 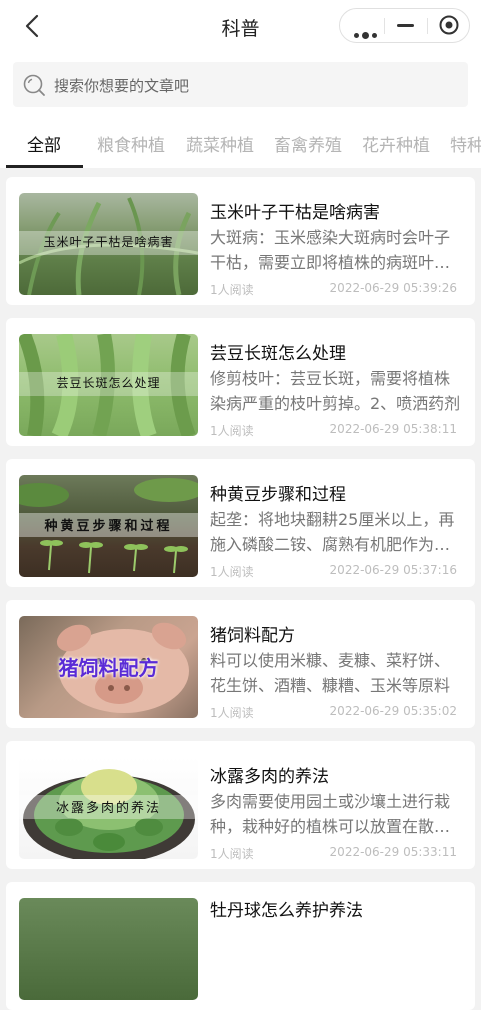 What do you see at coordinates (278, 495) in the screenshot?
I see `article-title: 种黄豆步骤和过程` at bounding box center [278, 495].